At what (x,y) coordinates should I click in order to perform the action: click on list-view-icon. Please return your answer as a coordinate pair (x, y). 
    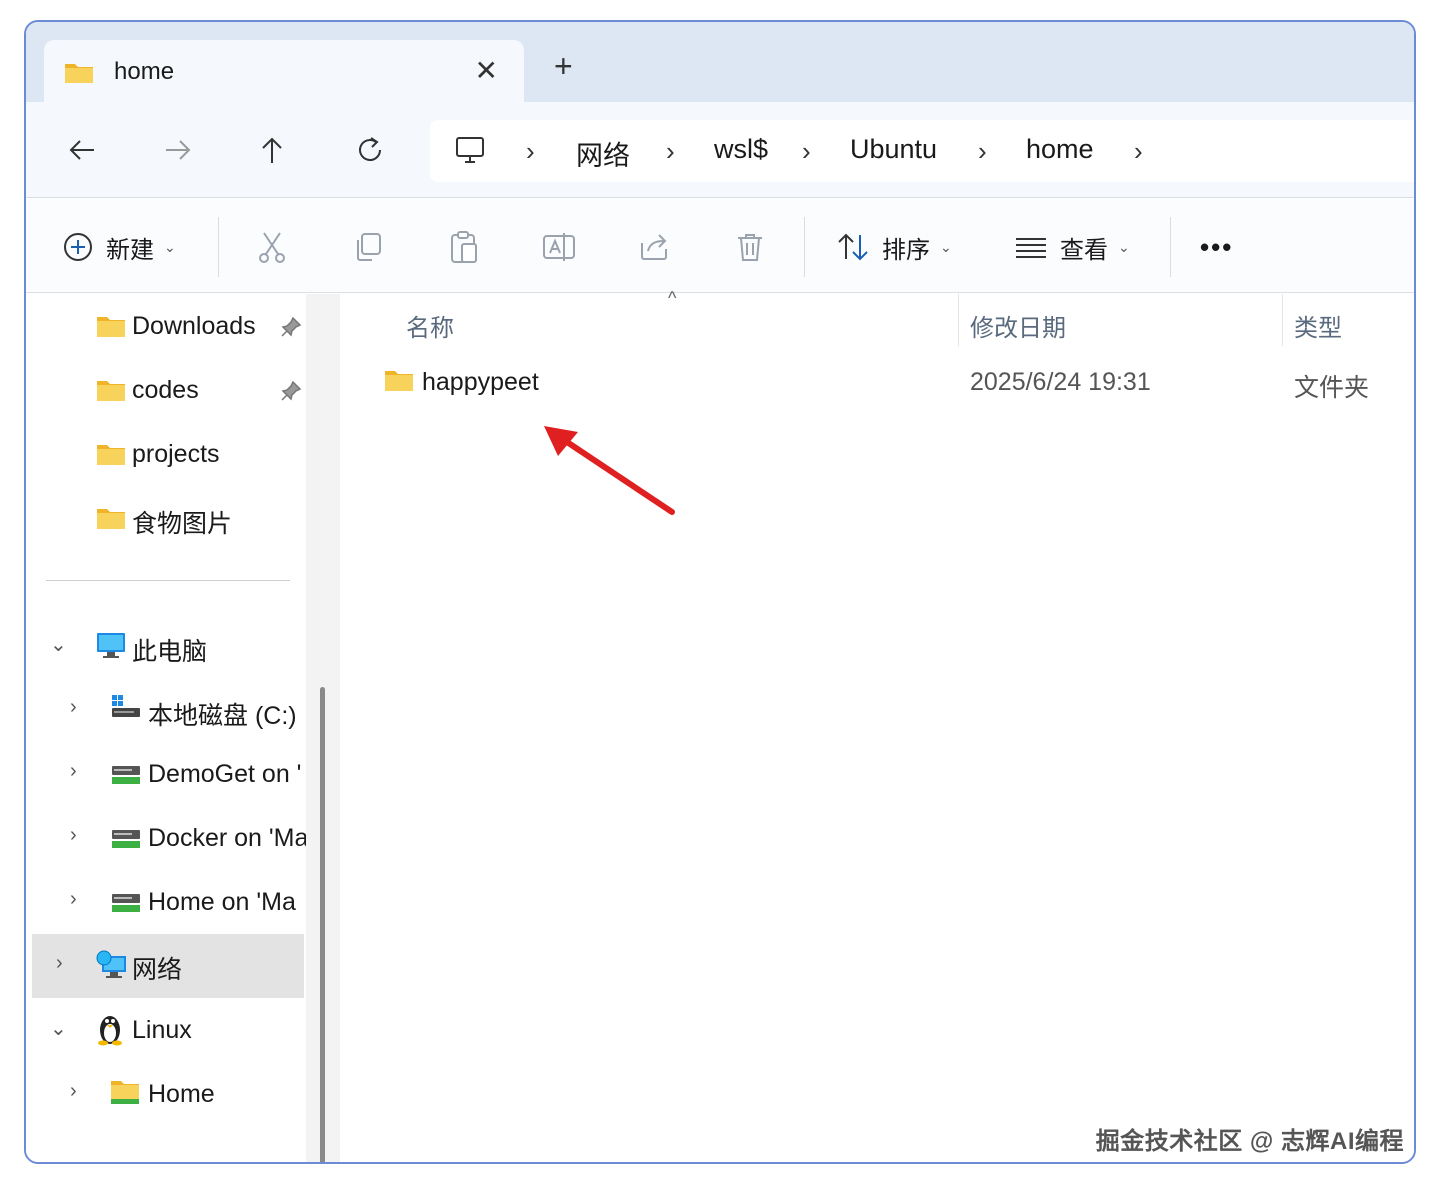
    Looking at the image, I should click on (1031, 248).